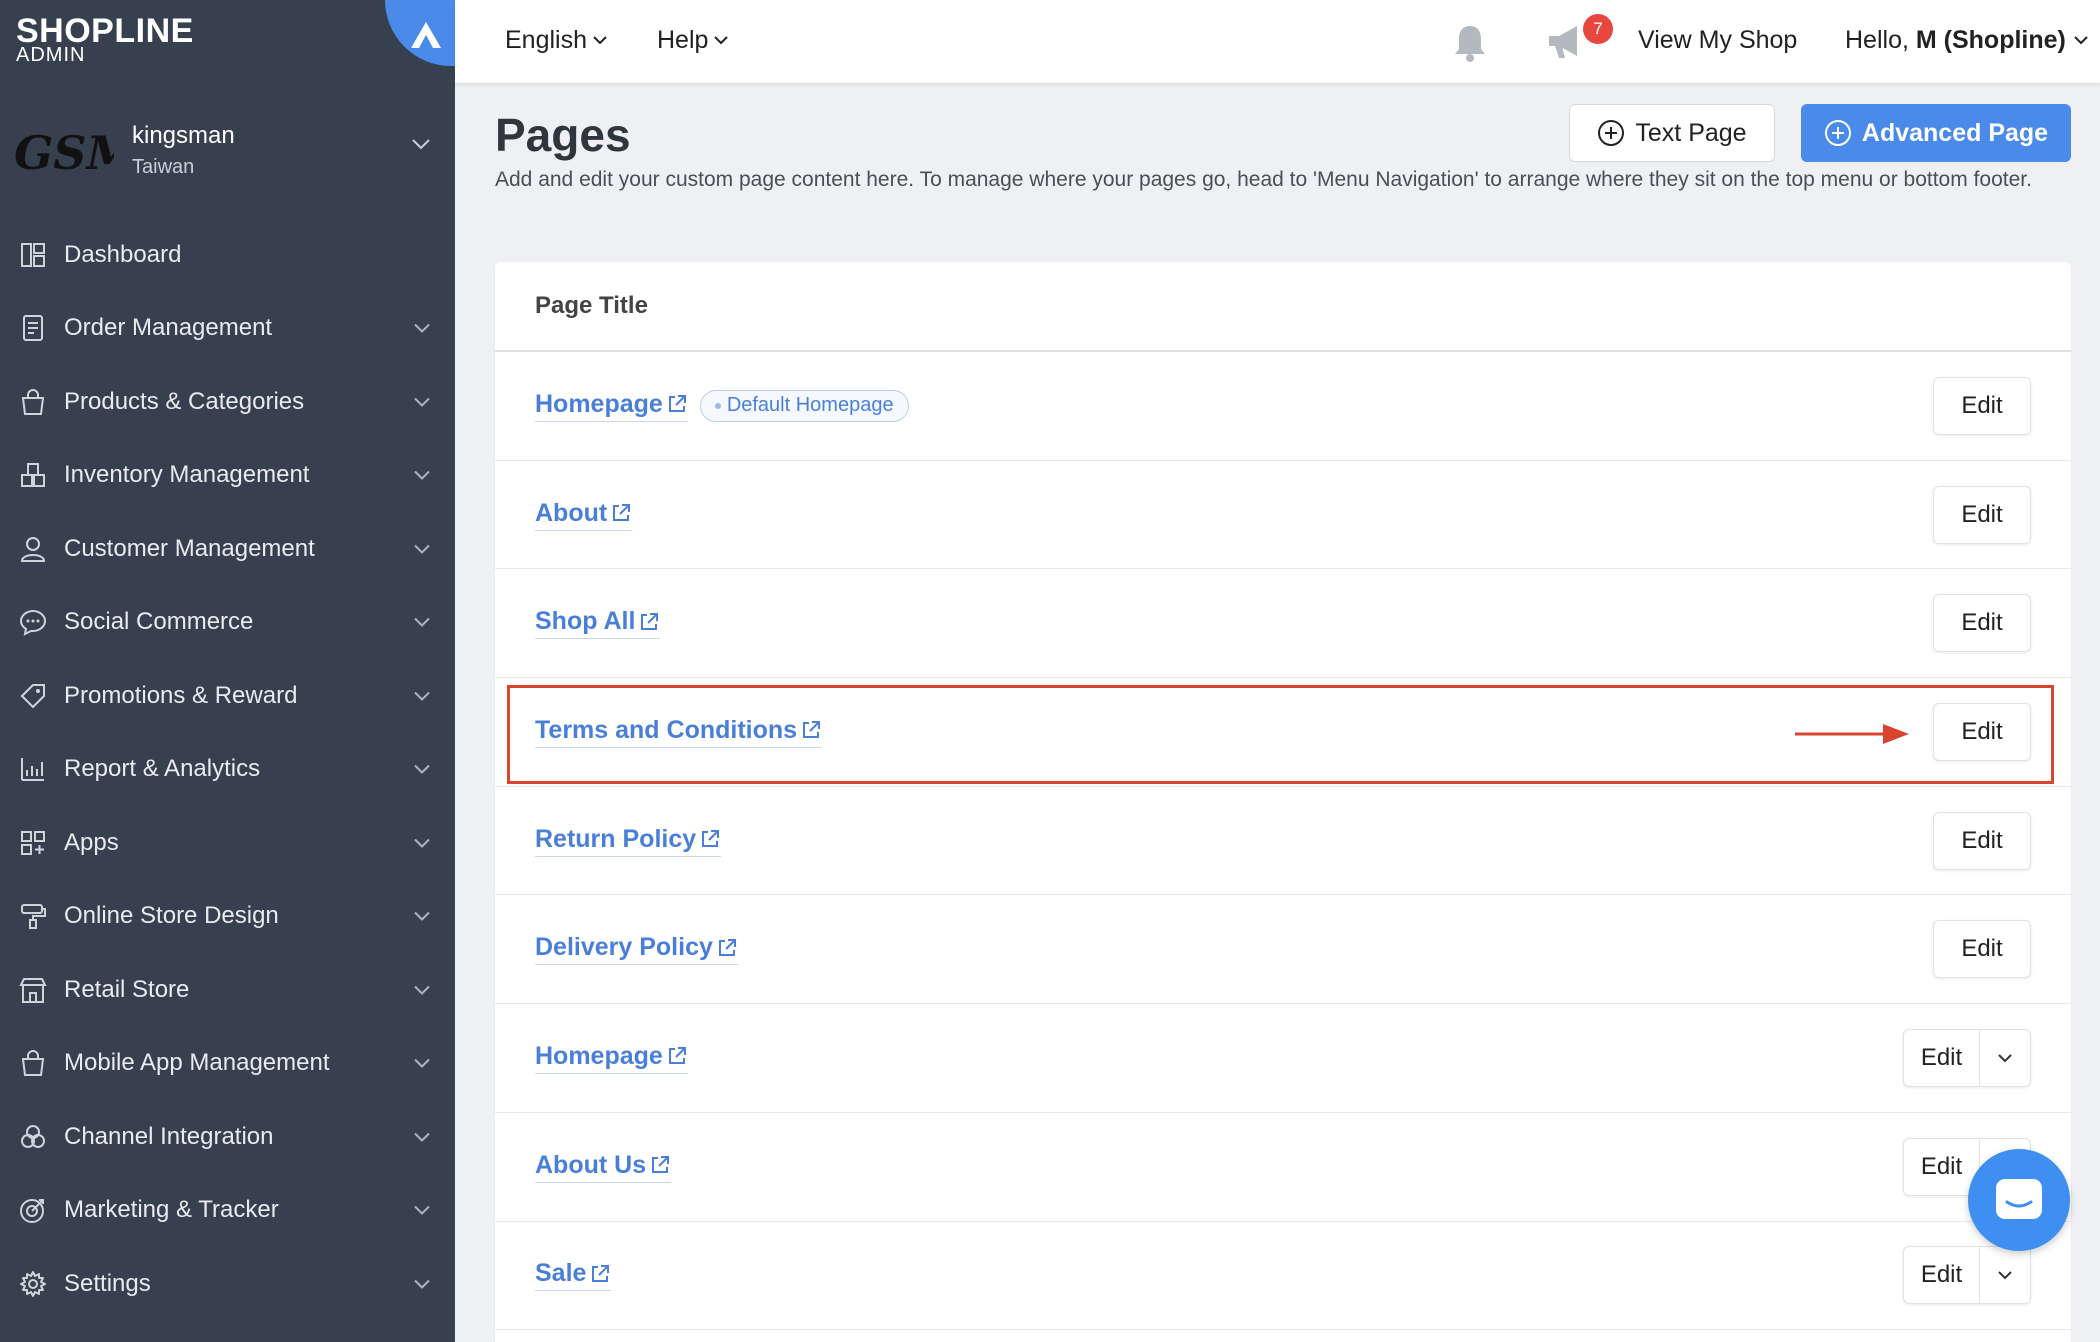 The image size is (2100, 1342). I want to click on chat-icon, so click(2019, 1199).